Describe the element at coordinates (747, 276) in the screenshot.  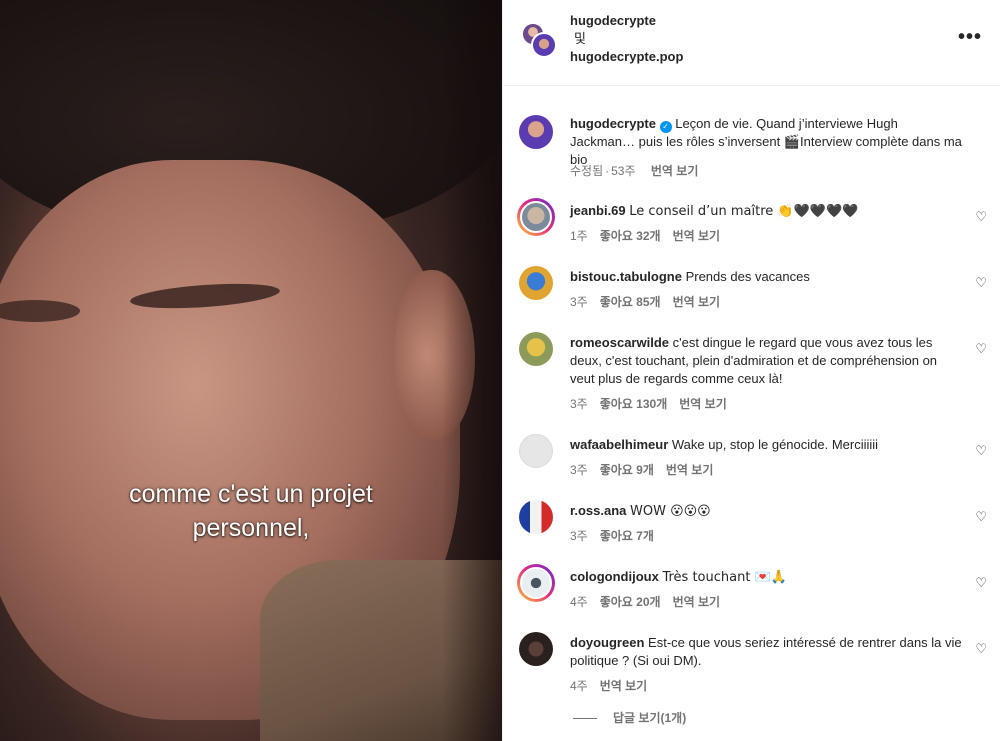
I see `comment-text: Prends des vacances` at that location.